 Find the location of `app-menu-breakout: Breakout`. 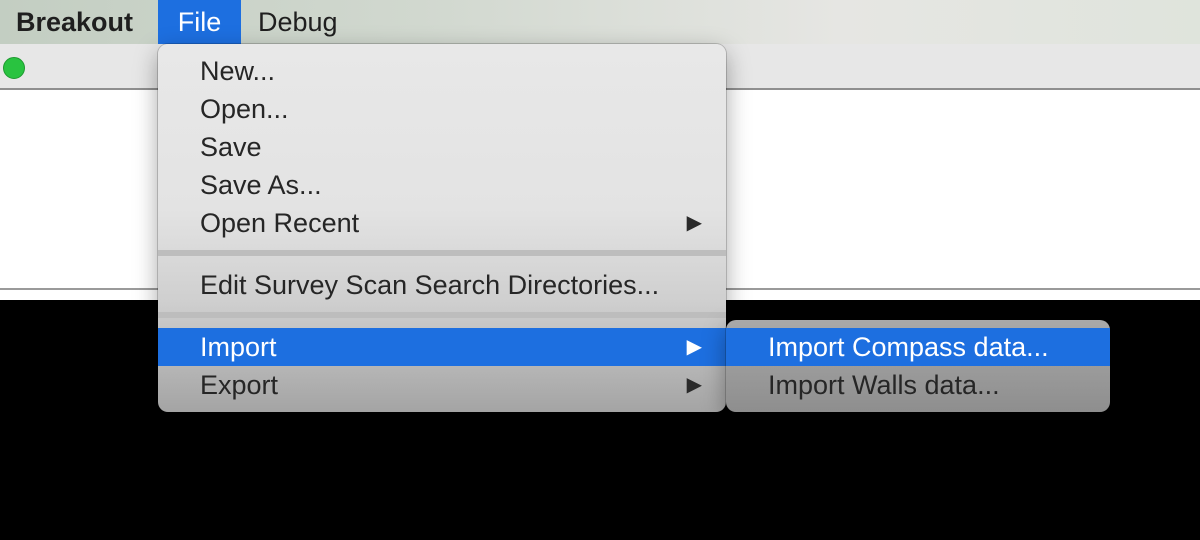

app-menu-breakout: Breakout is located at coordinates (74, 22).